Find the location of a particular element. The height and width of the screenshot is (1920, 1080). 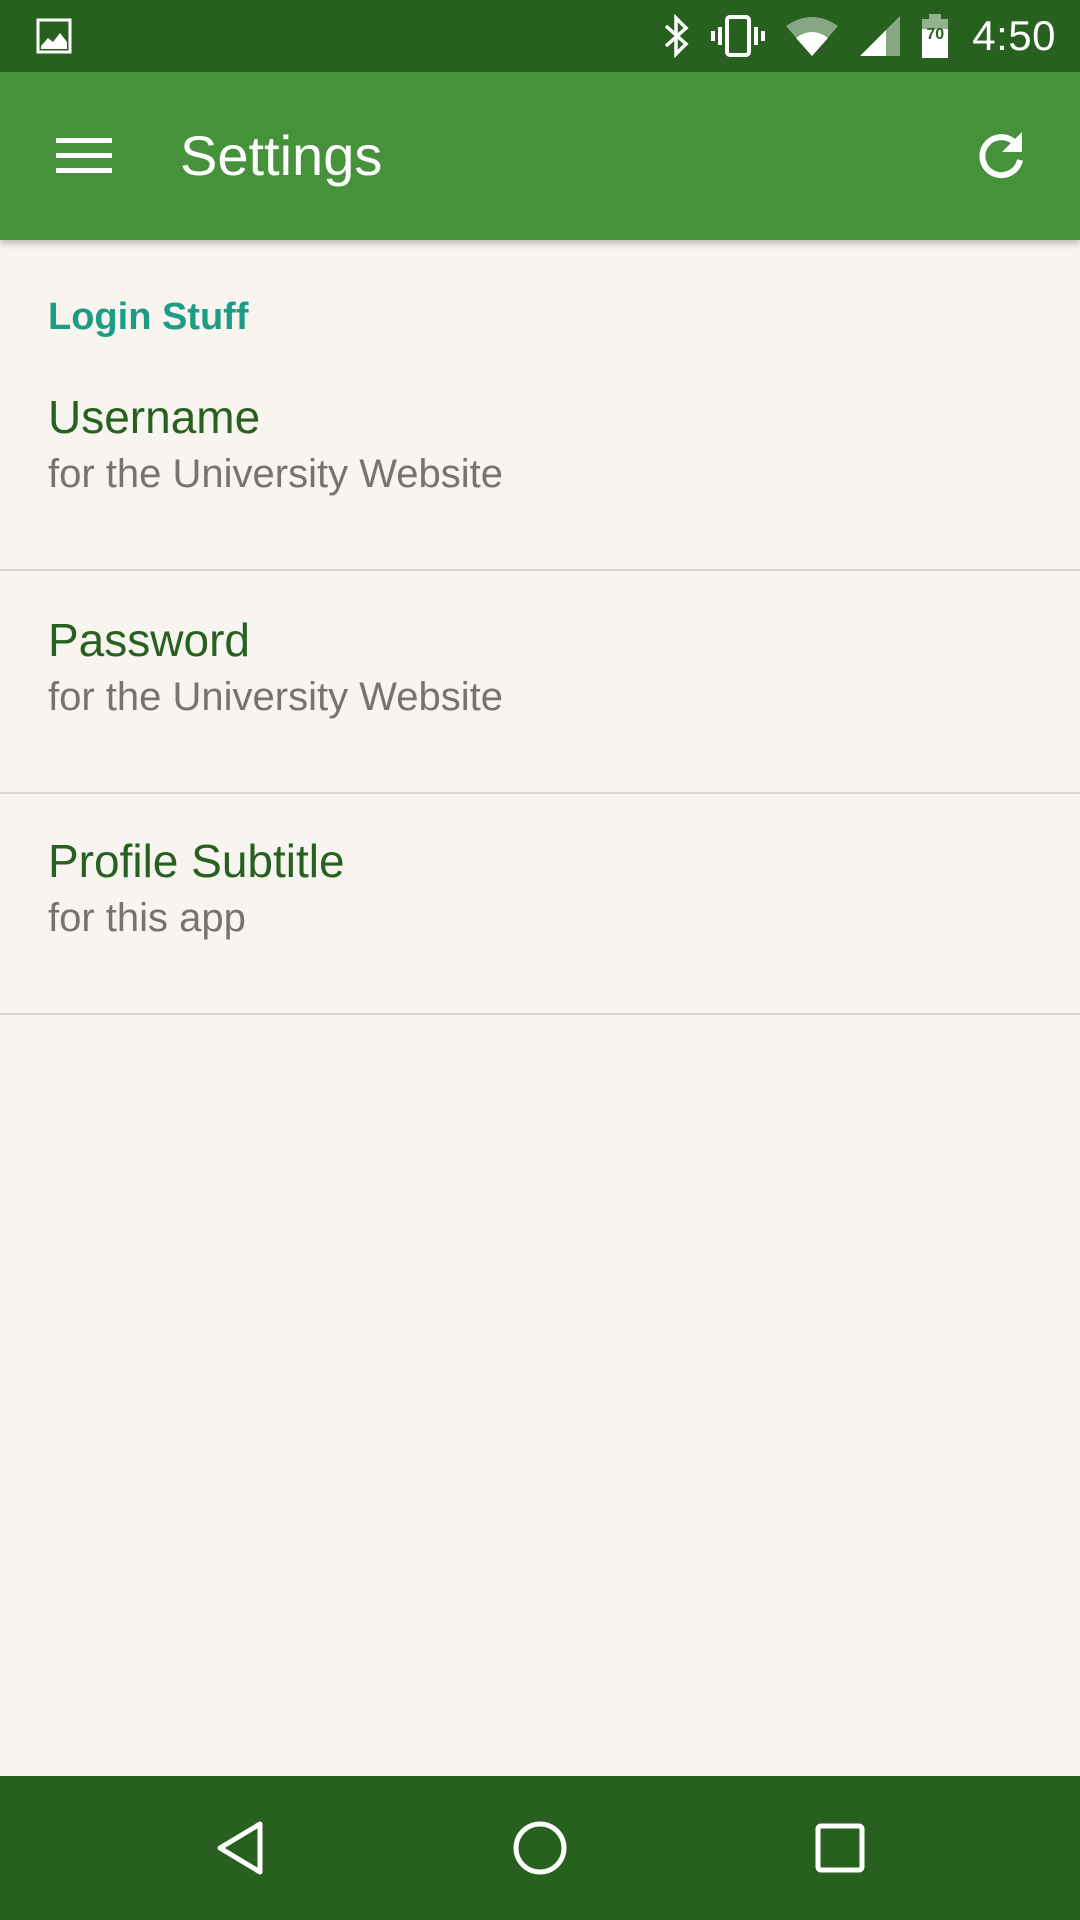

navigation-bar is located at coordinates (540, 1848).